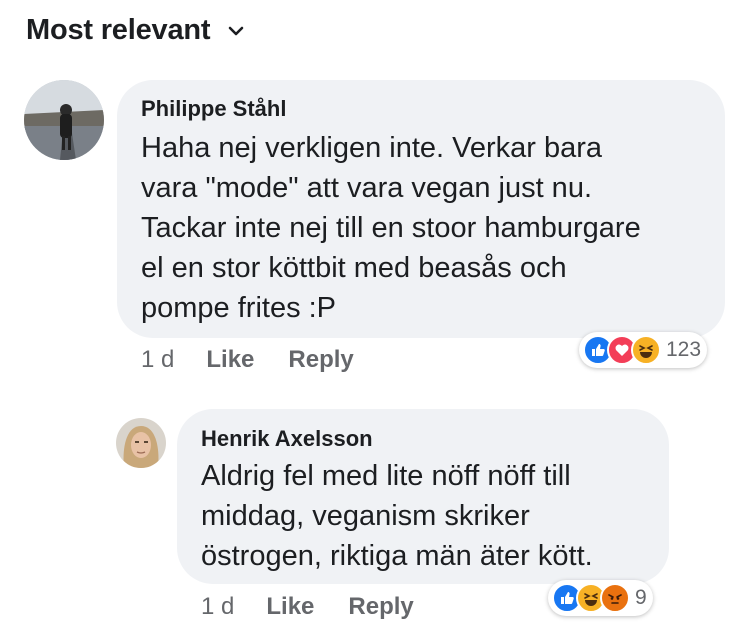 This screenshot has width=750, height=643. Describe the element at coordinates (684, 349) in the screenshot. I see `reaction-count: 123` at that location.